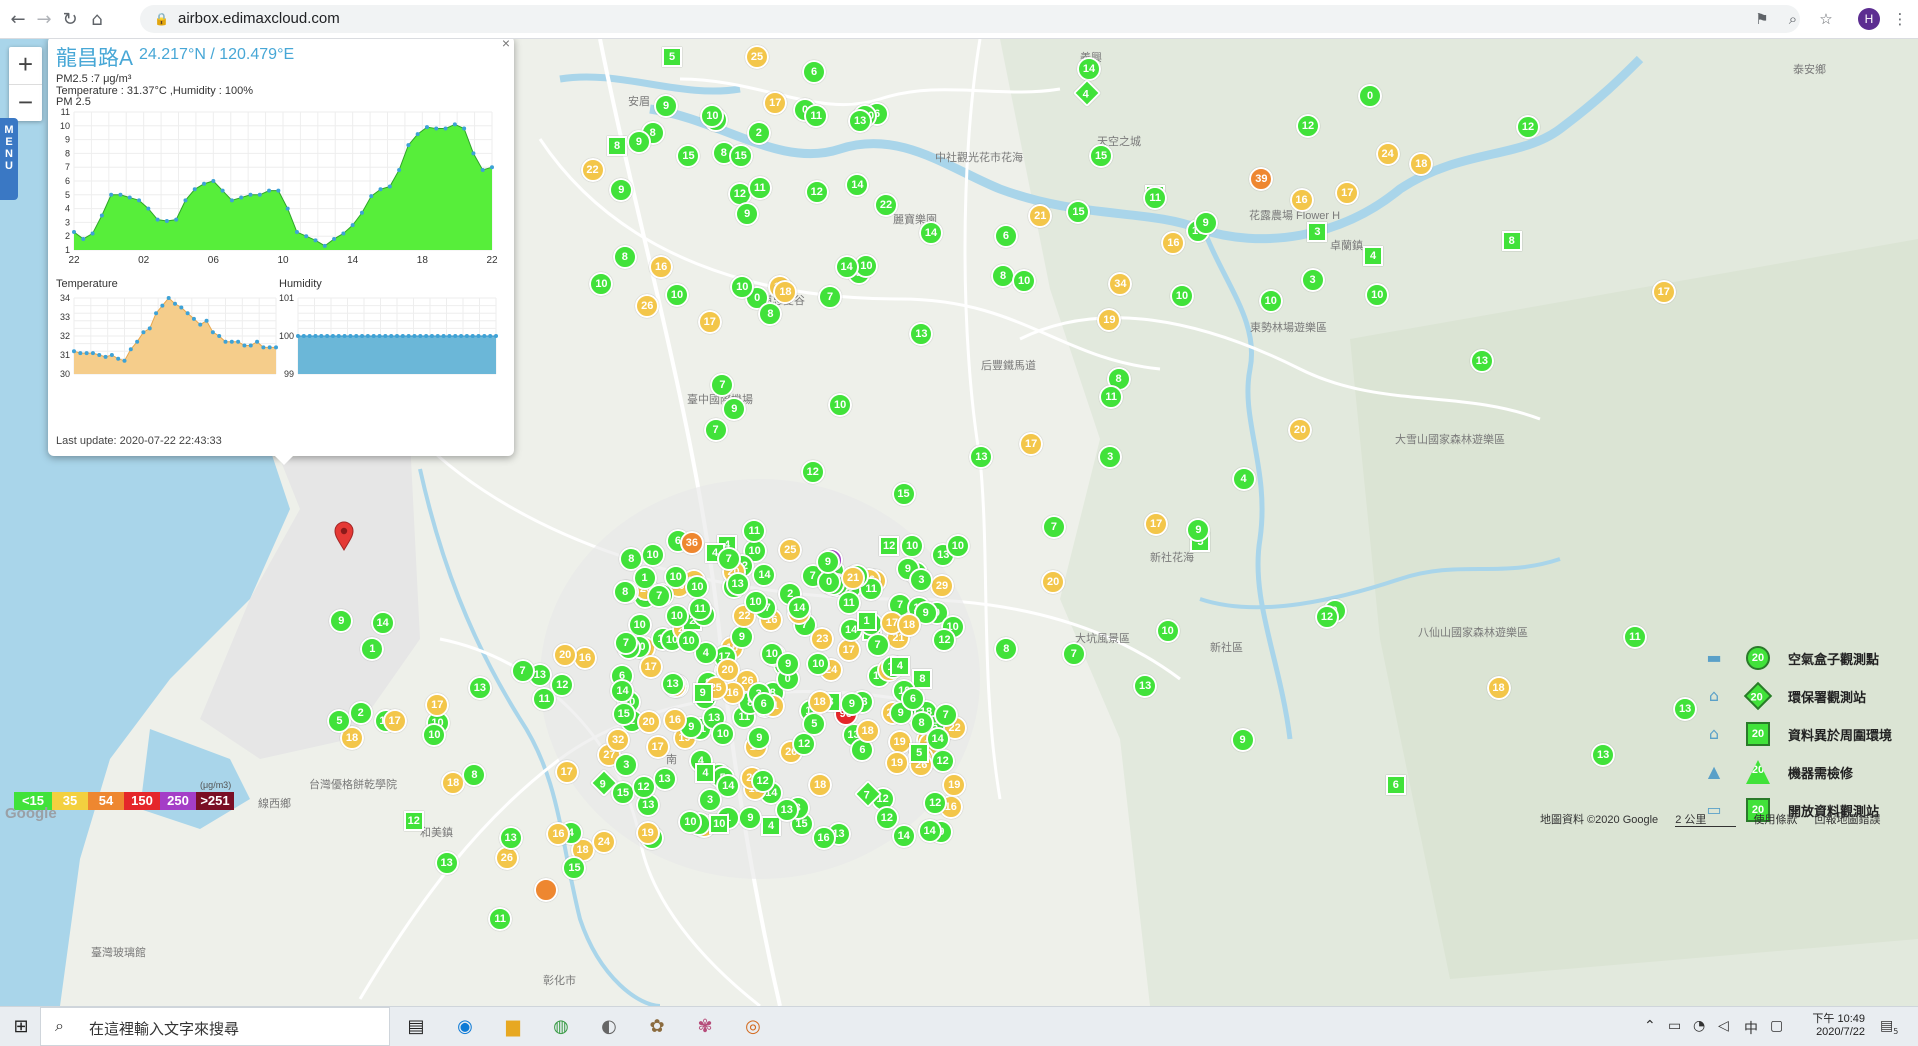 The width and height of the screenshot is (1918, 1046). Describe the element at coordinates (1775, 820) in the screenshot. I see `terms-link: 使用條款` at that location.